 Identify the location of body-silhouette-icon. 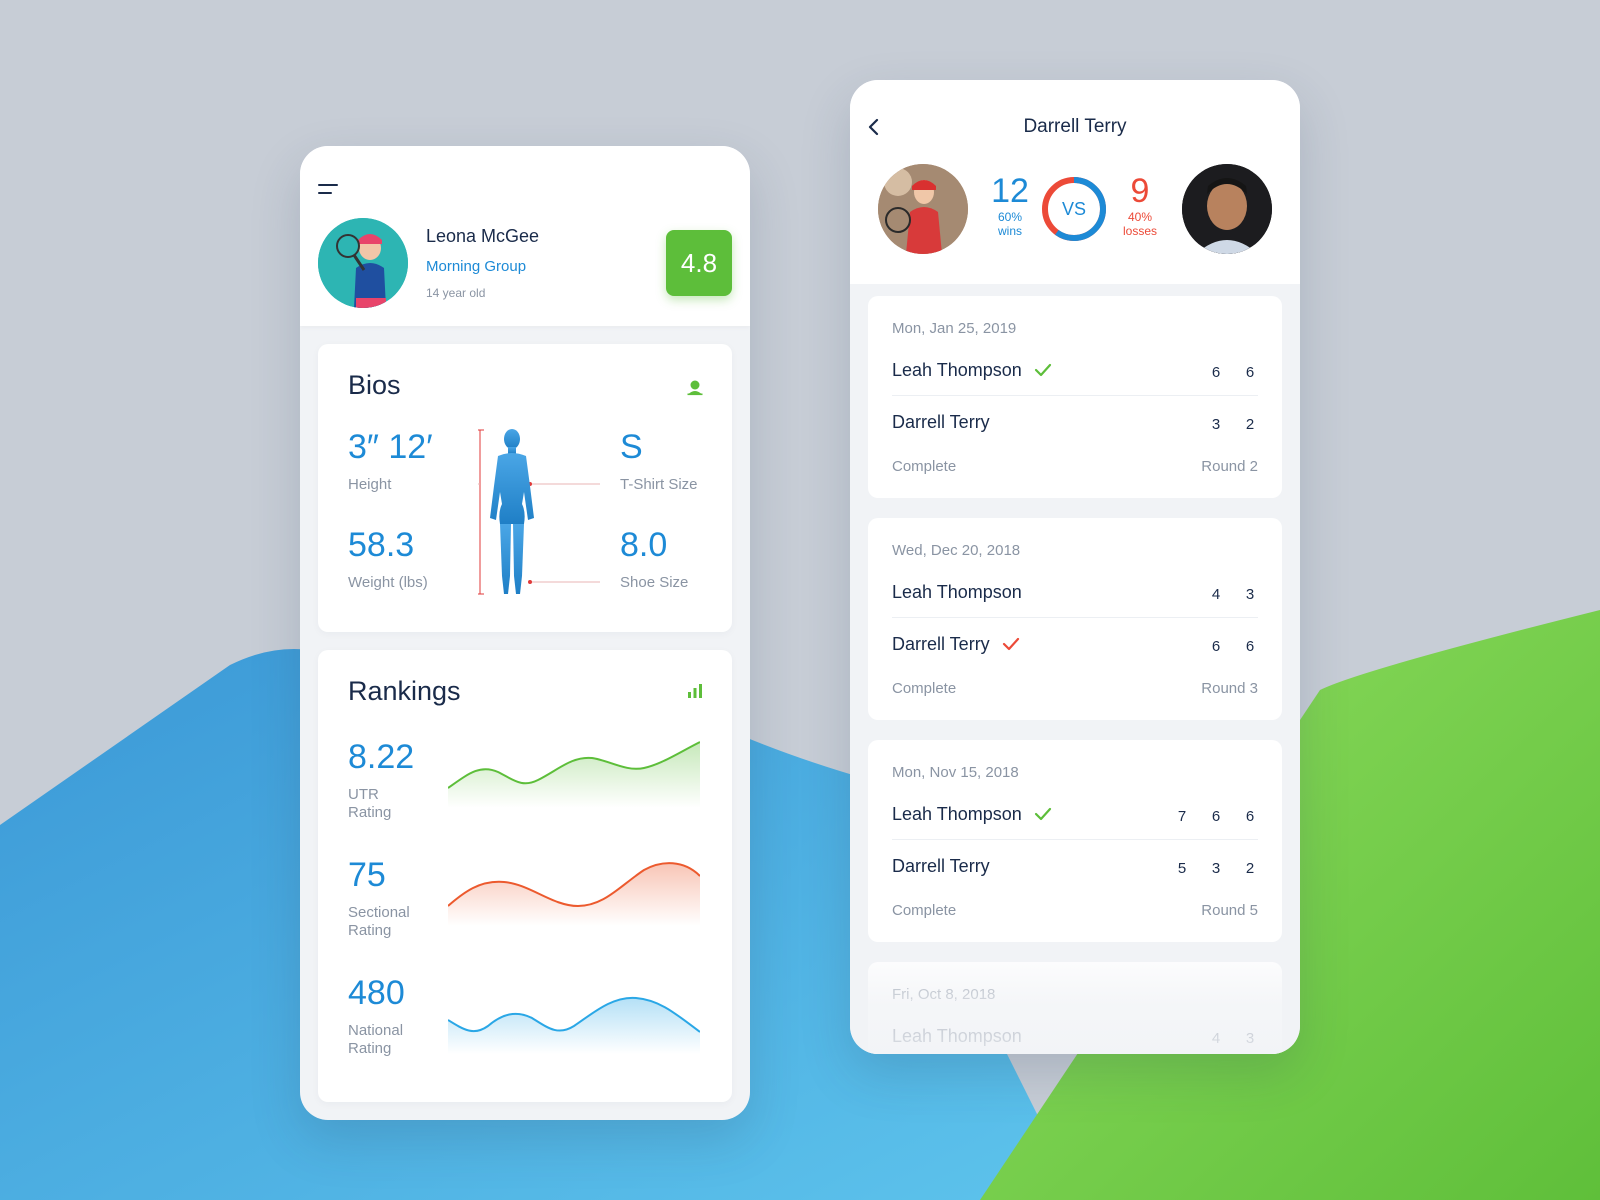
(539, 512).